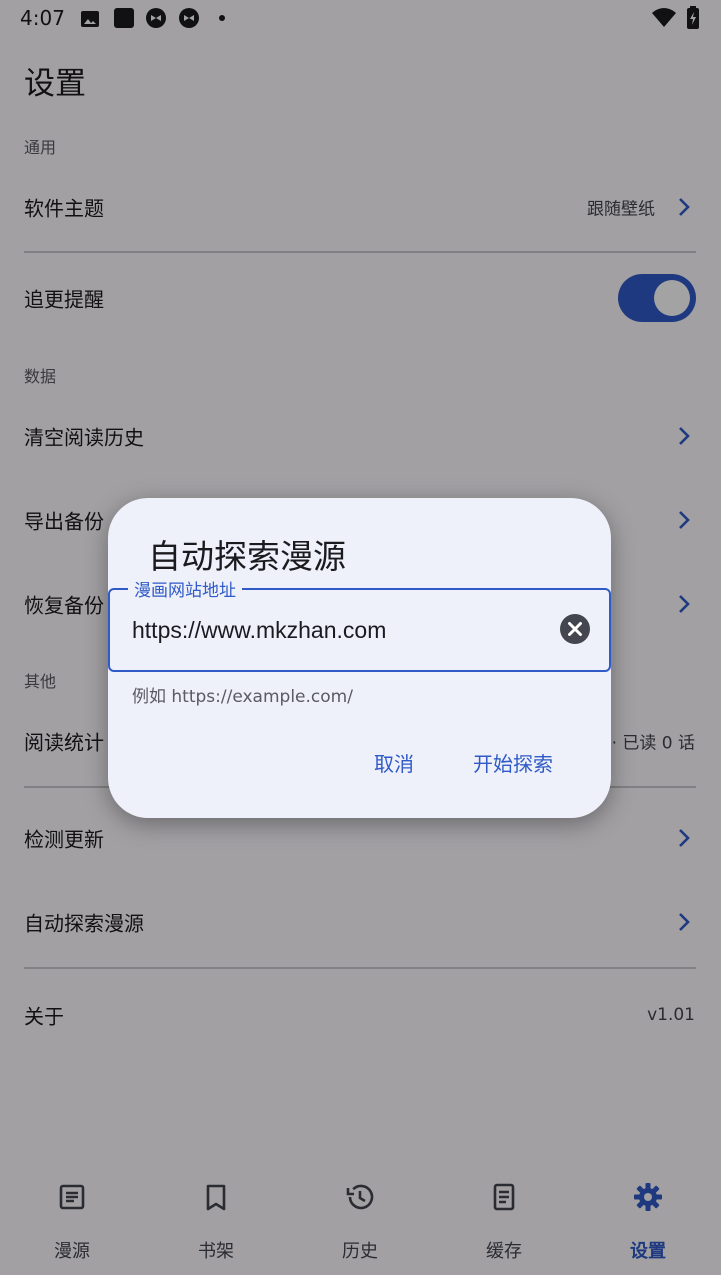  What do you see at coordinates (575, 629) in the screenshot?
I see `clear-icon` at bounding box center [575, 629].